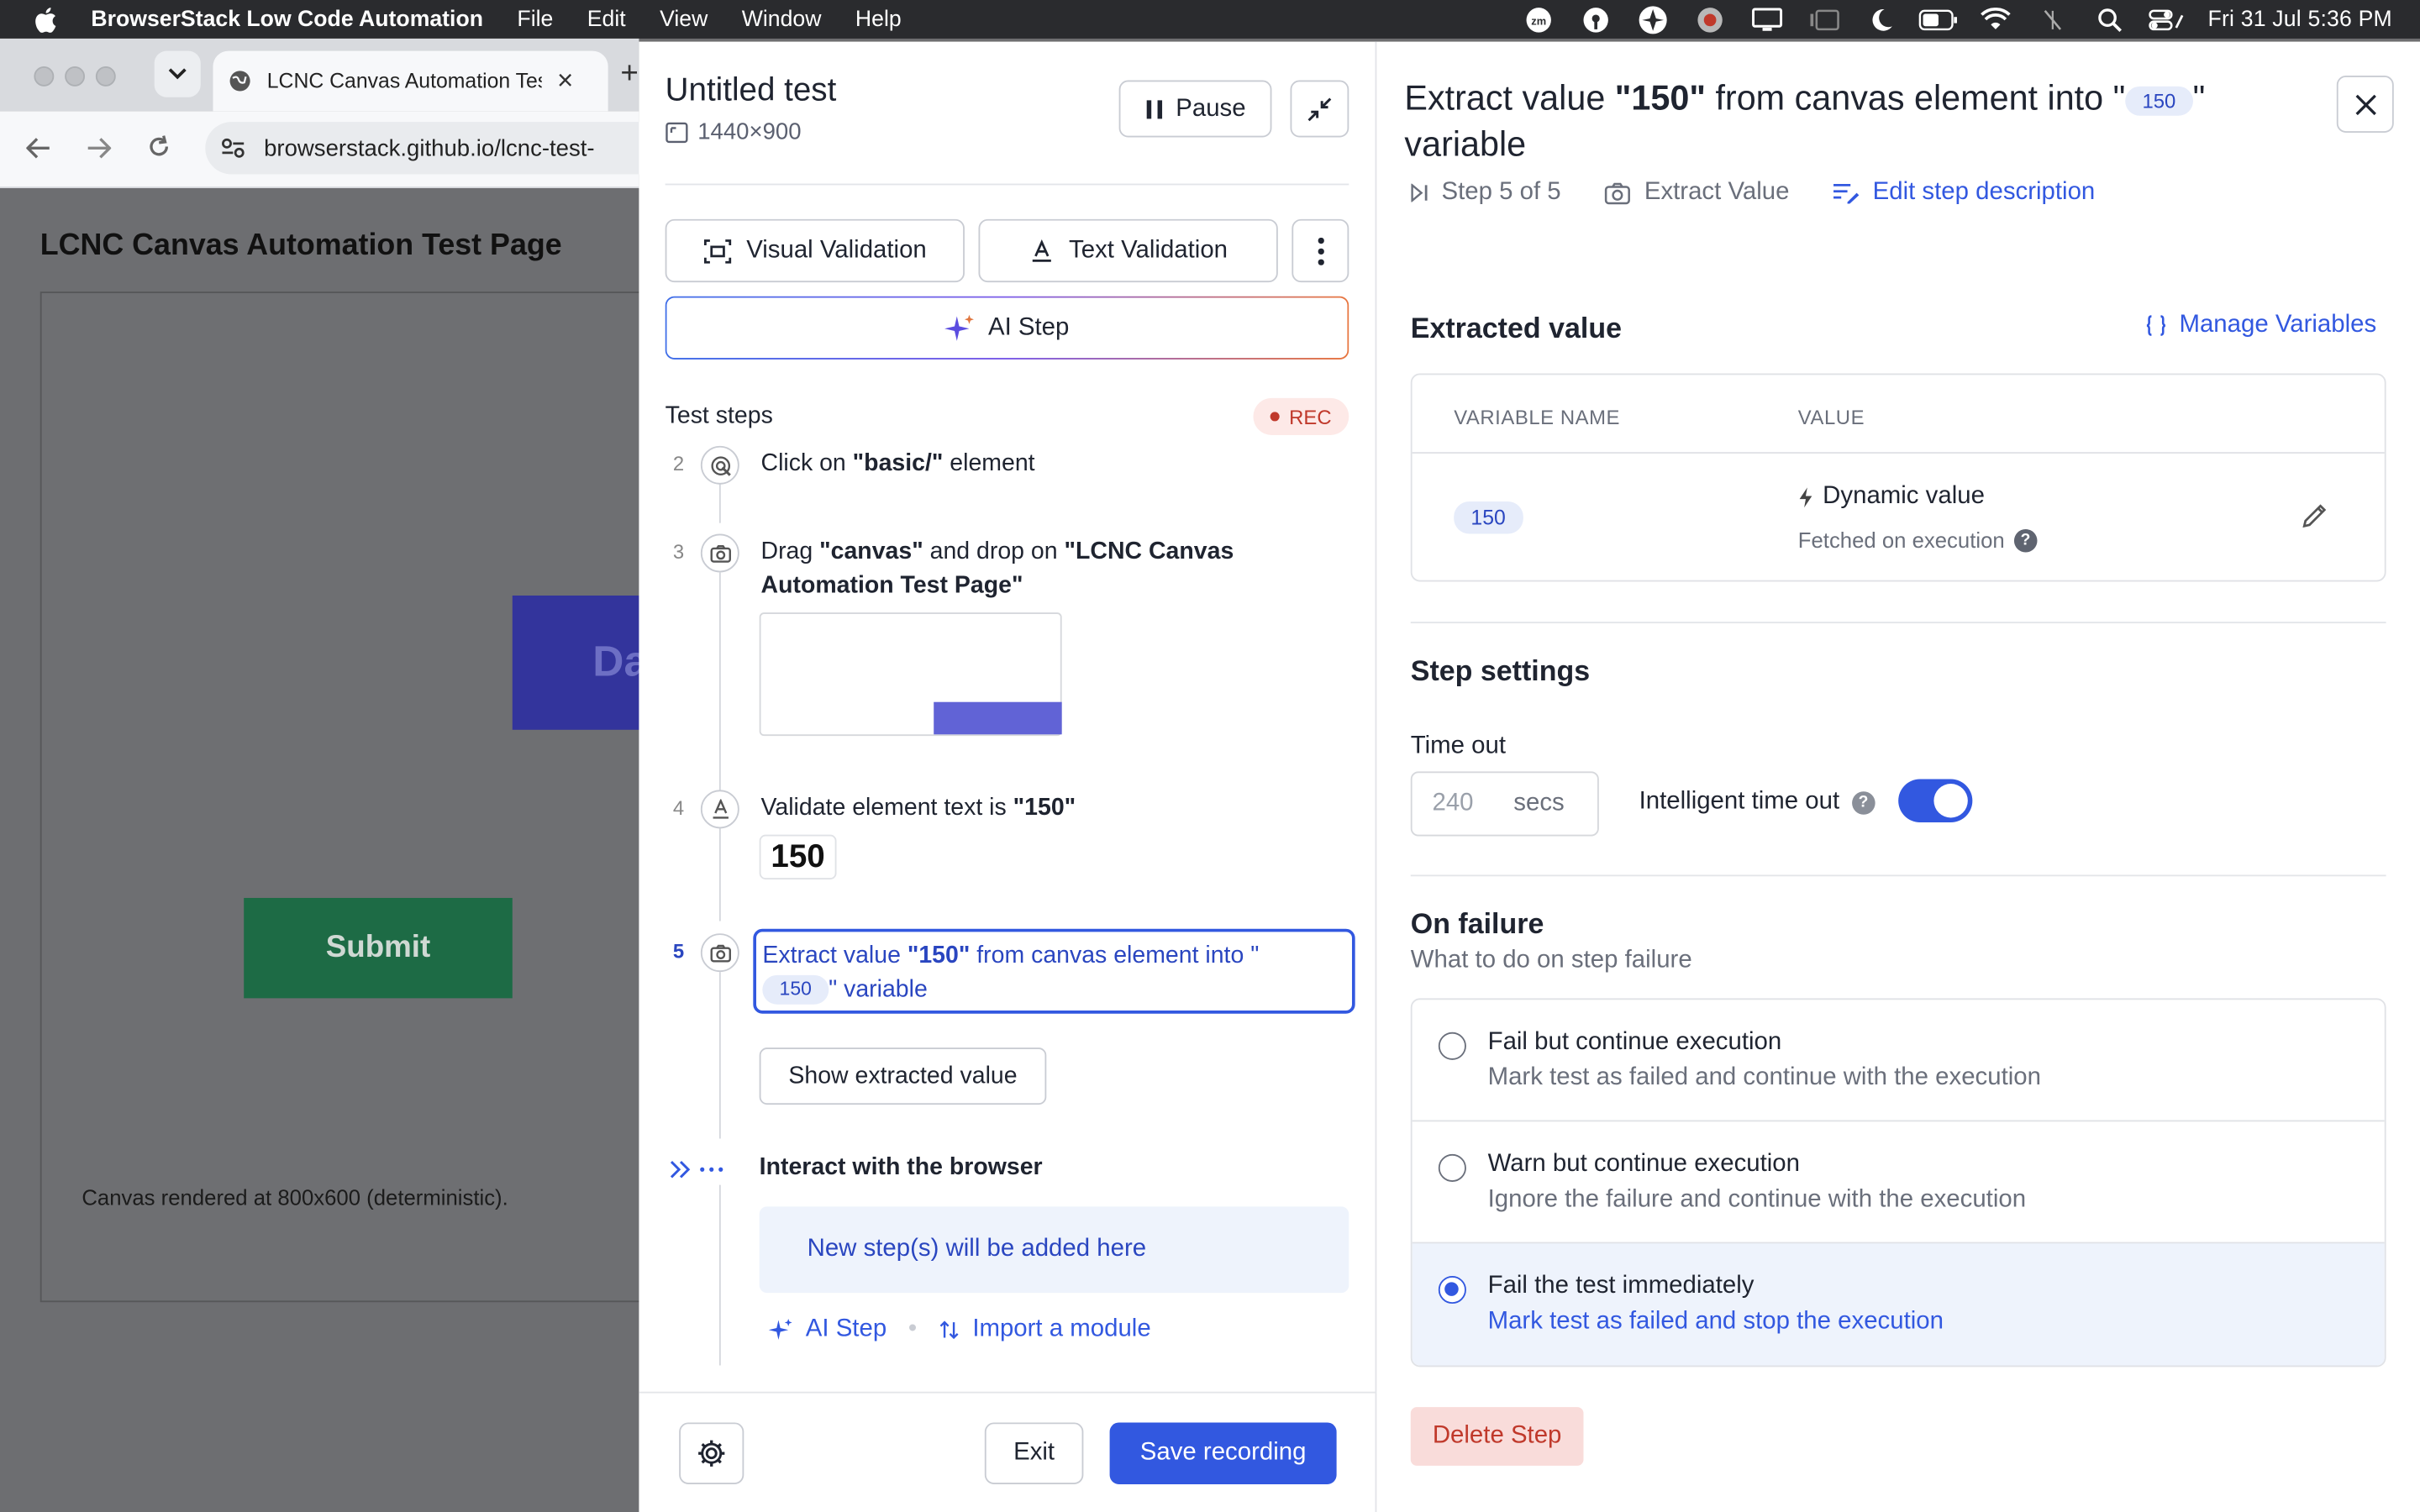 The width and height of the screenshot is (2420, 1512). Describe the element at coordinates (918, 808) in the screenshot. I see `step-4: Validate element text is "150"` at that location.